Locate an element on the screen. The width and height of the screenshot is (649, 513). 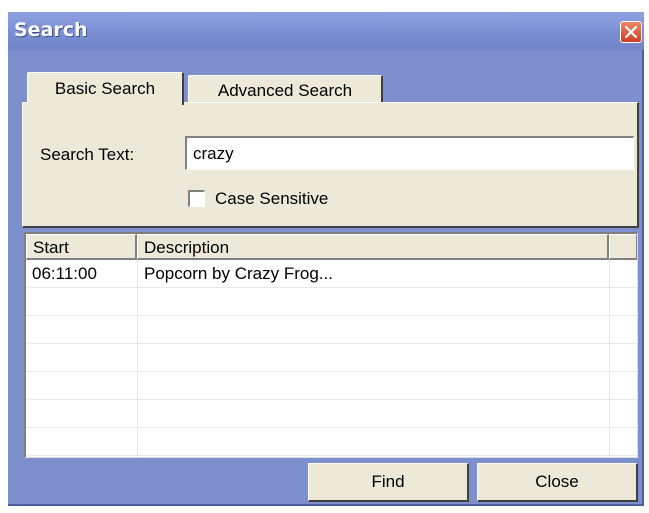
row-start-cell: 06:11:00 is located at coordinates (64, 273).